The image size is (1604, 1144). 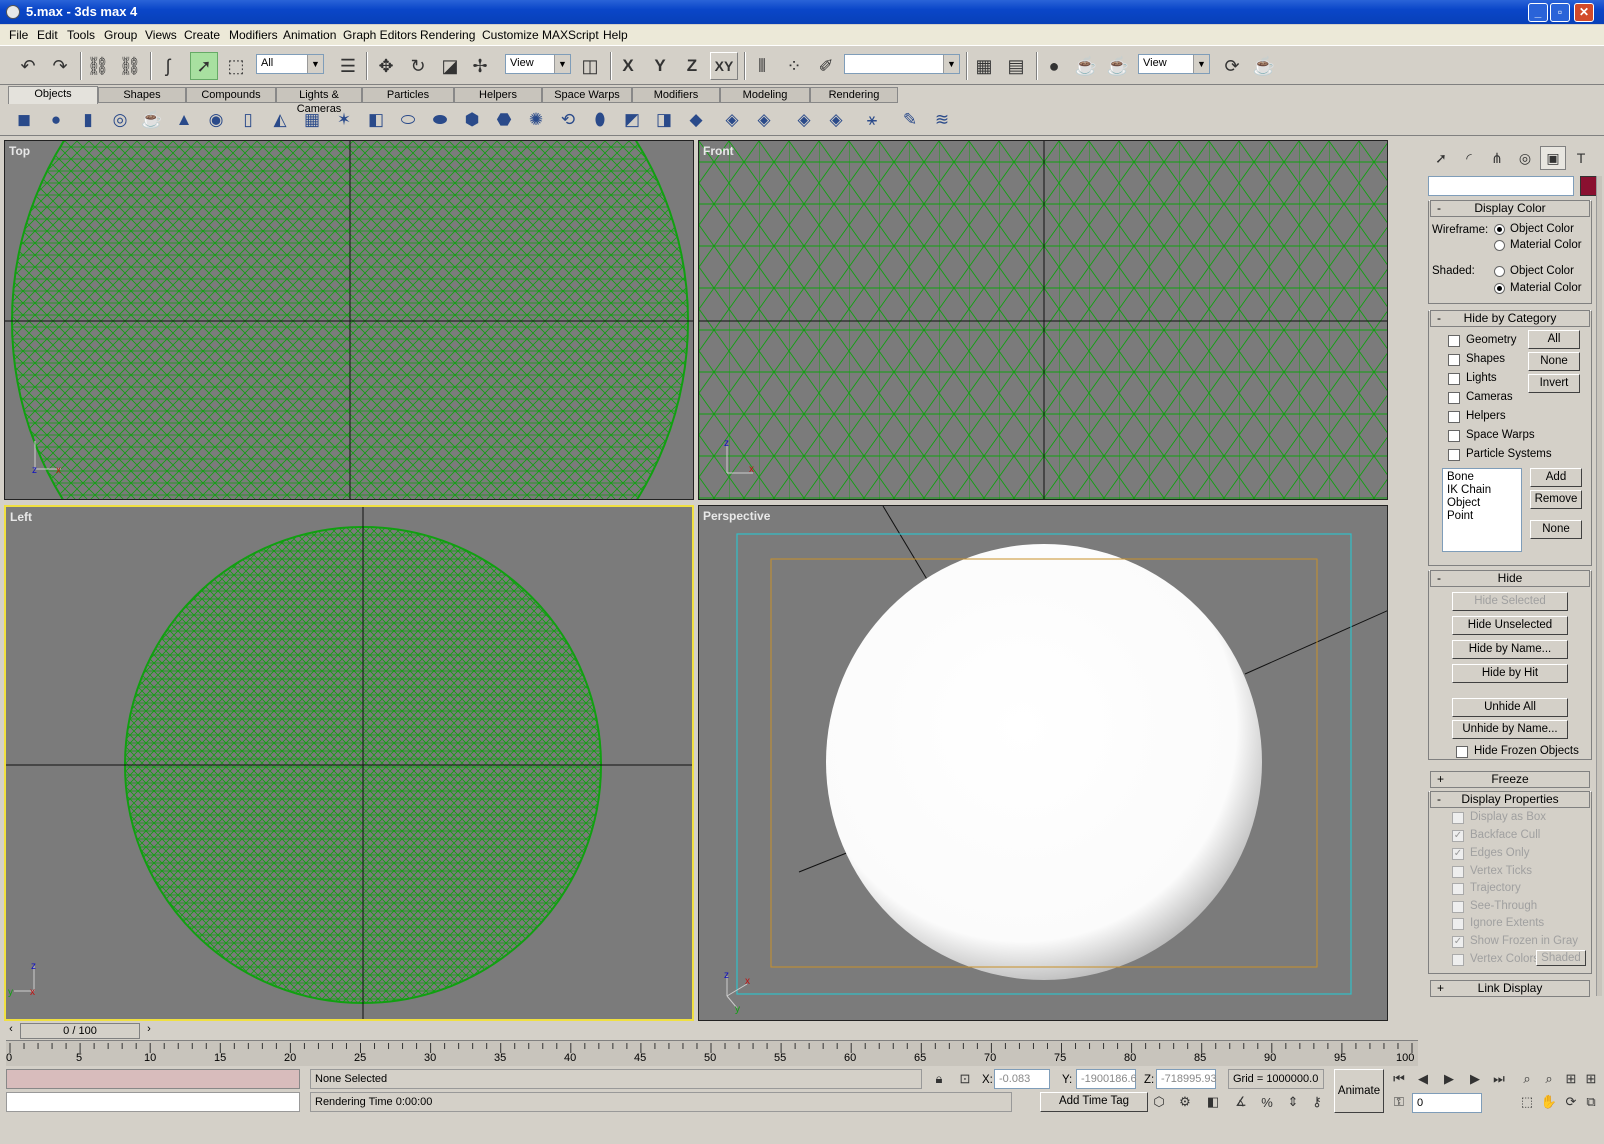 I want to click on zoom-all-icon: ⌕, so click(x=1549, y=1079).